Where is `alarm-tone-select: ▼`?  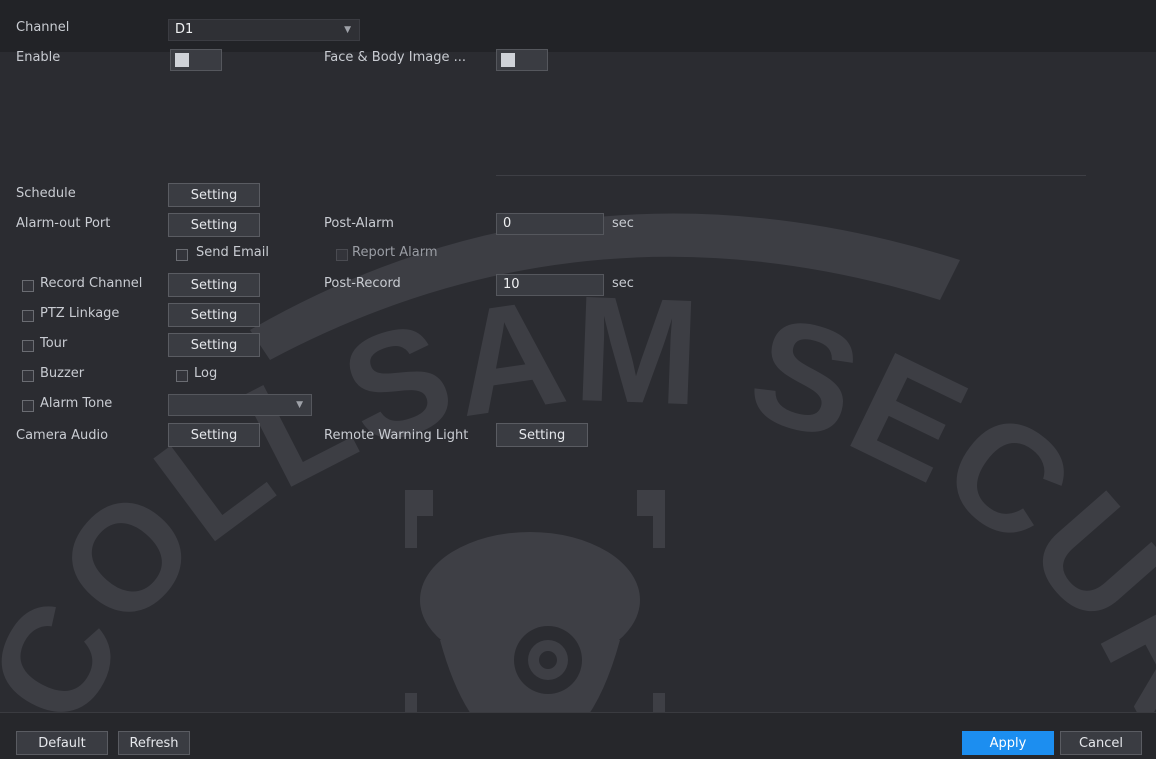 alarm-tone-select: ▼ is located at coordinates (240, 405).